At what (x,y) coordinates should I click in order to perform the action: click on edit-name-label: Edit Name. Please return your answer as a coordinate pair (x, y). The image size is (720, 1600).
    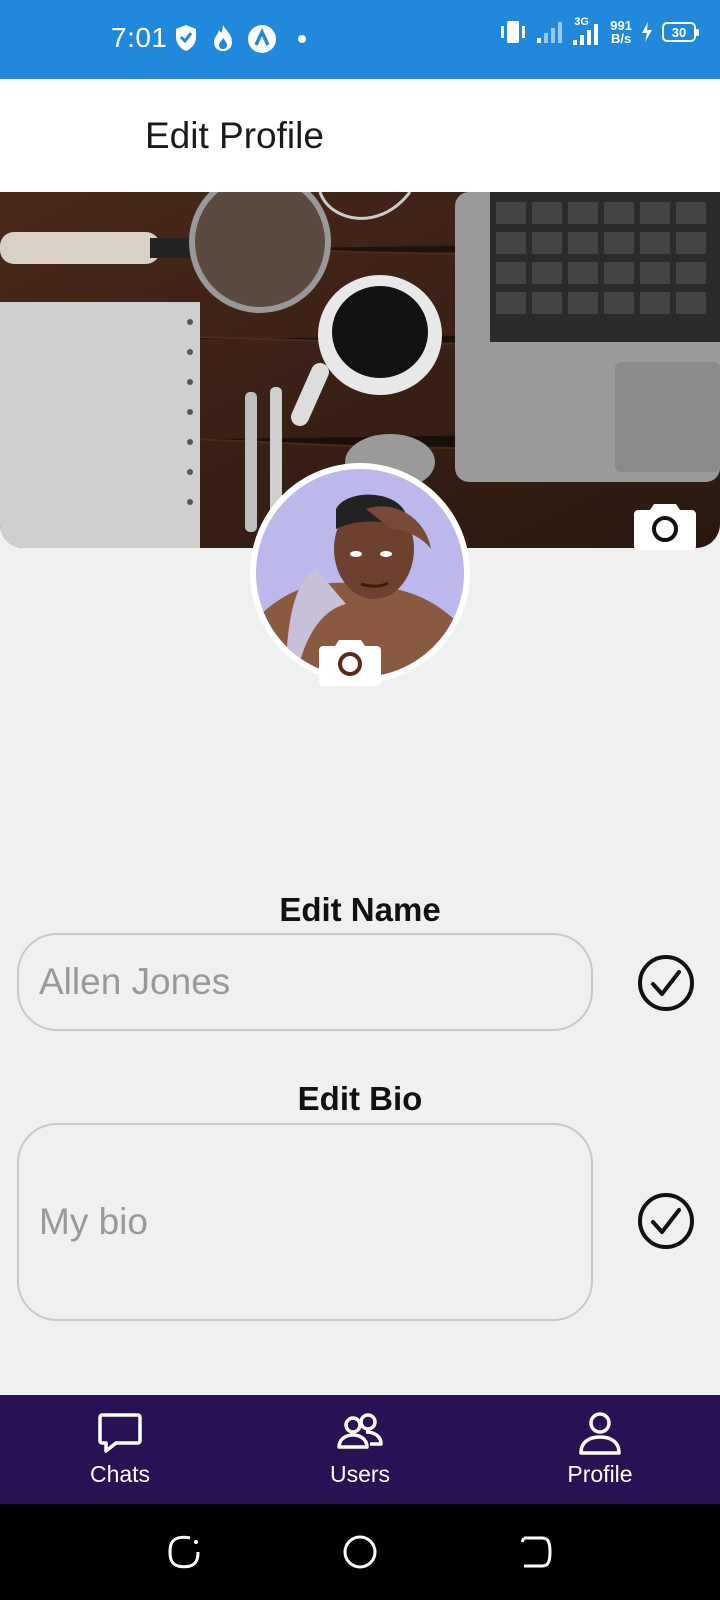
    Looking at the image, I should click on (360, 909).